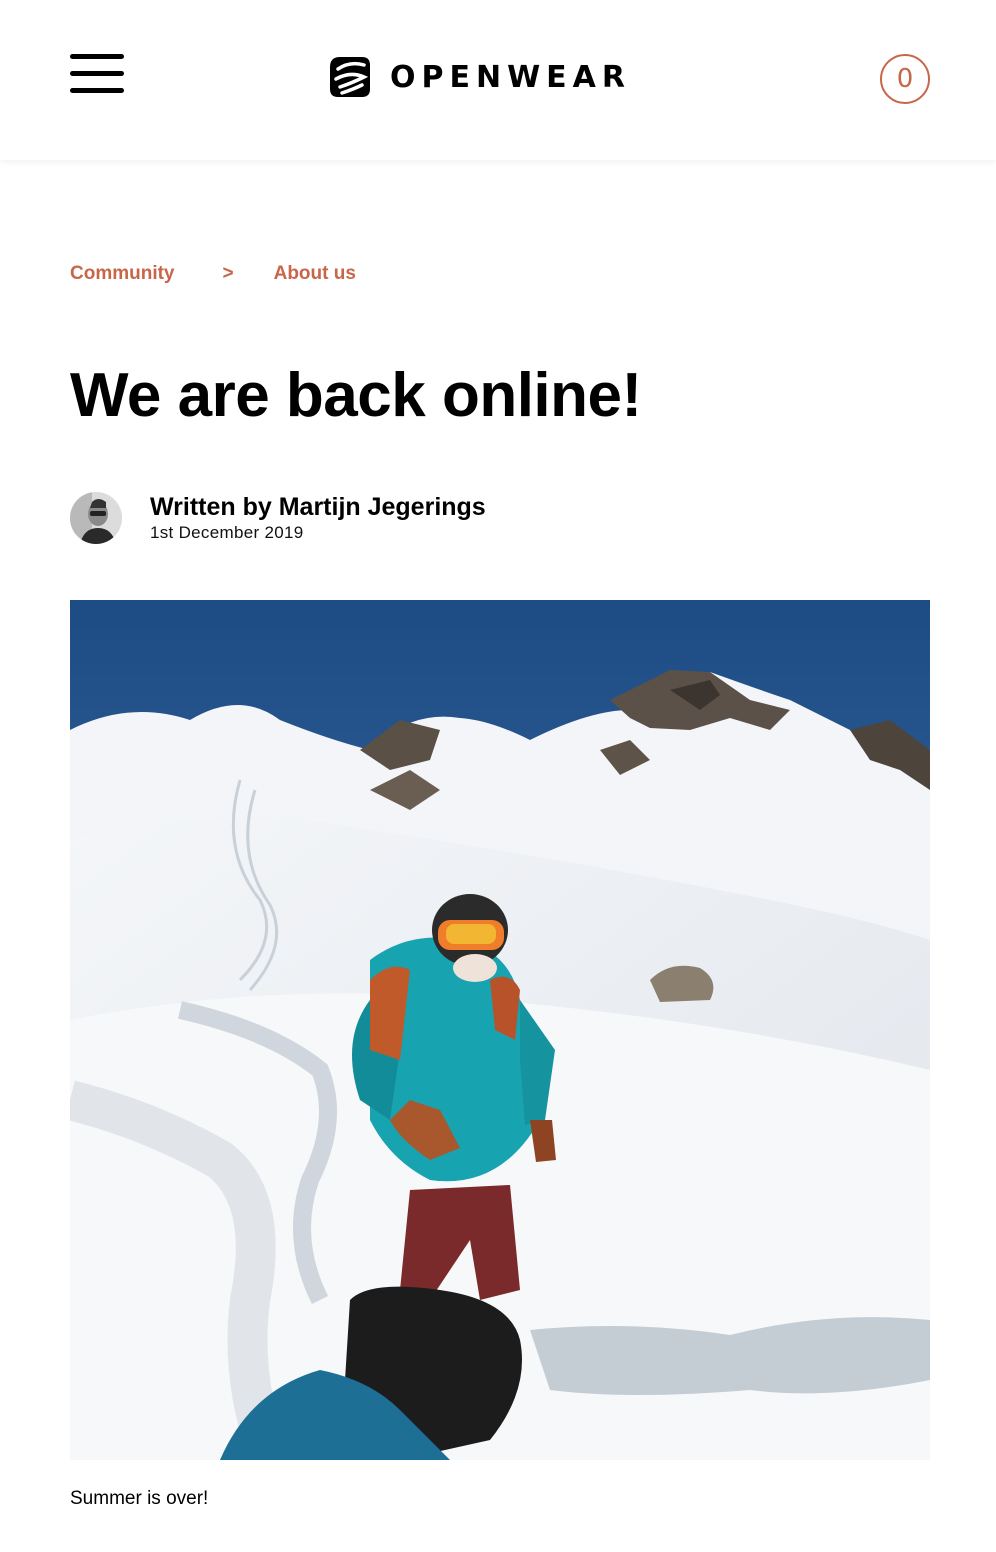 This screenshot has width=996, height=1552. I want to click on cart-button: 0, so click(905, 79).